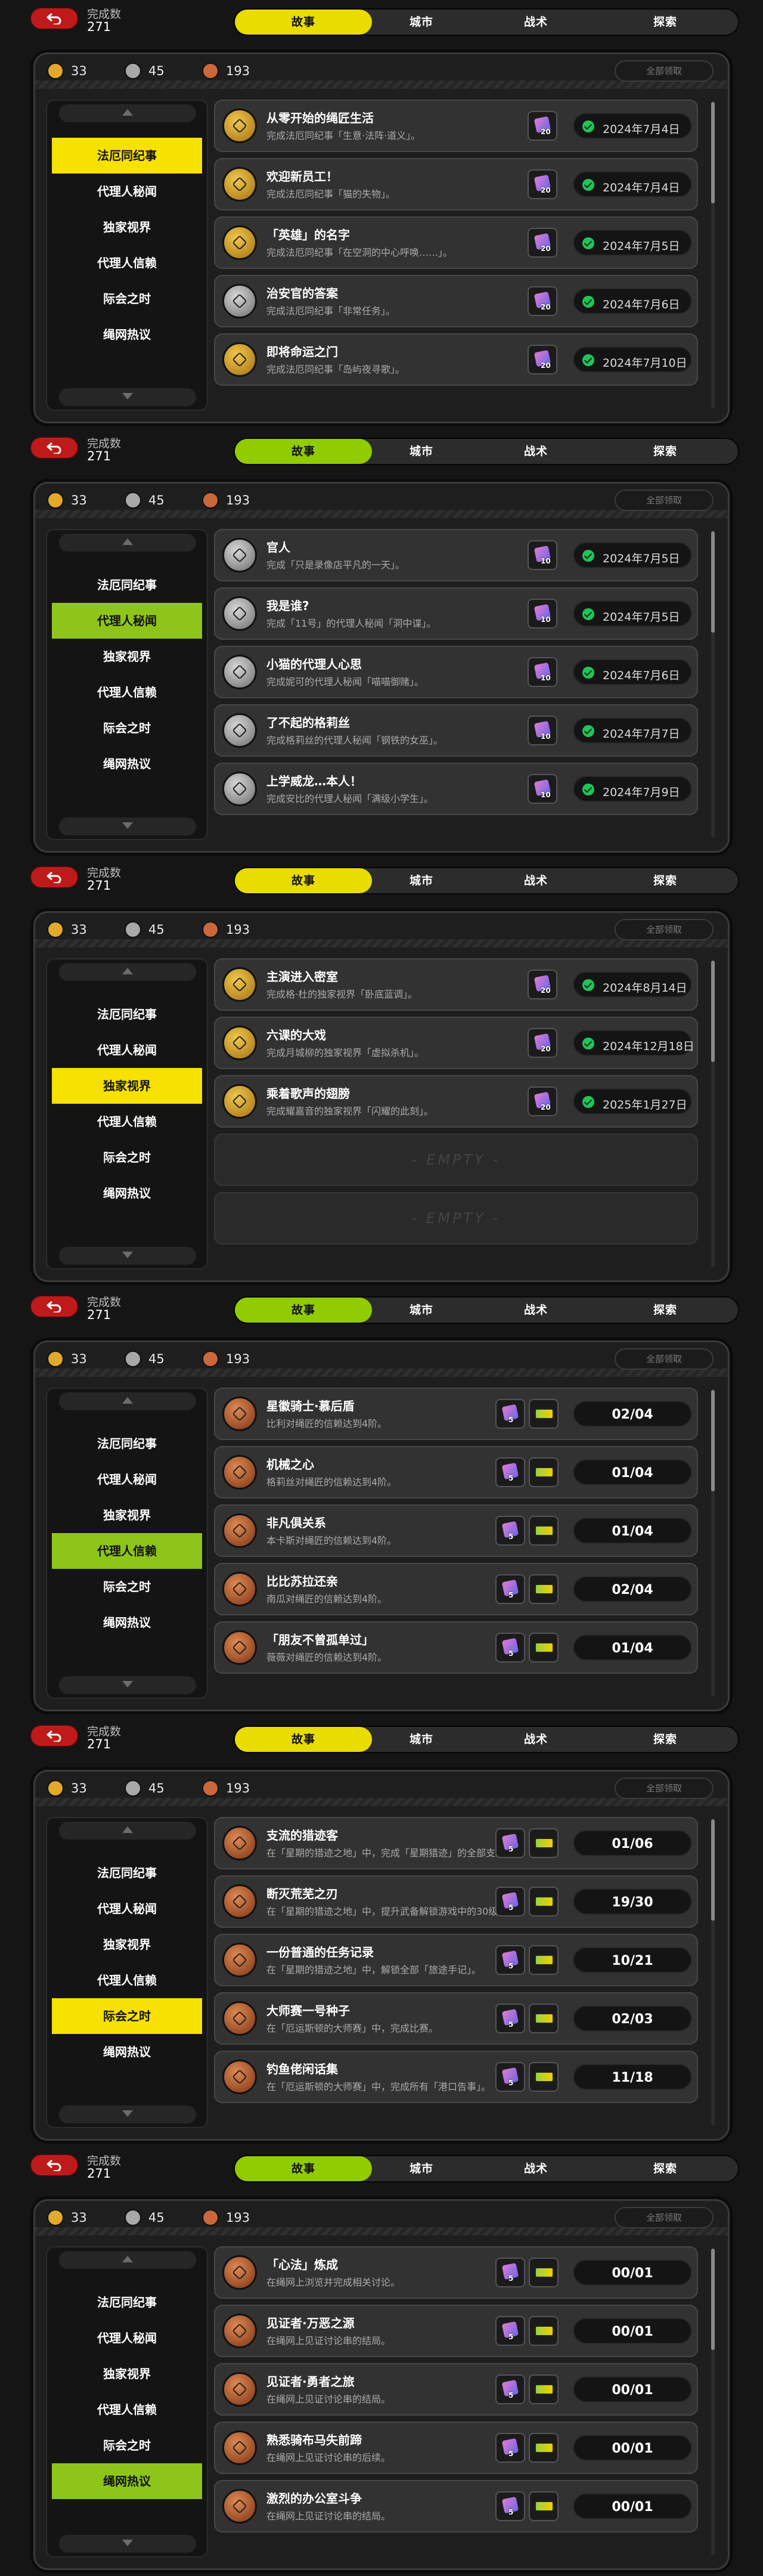  I want to click on achievement-card: 了不起的格莉丝 完成格莉丝的代理人秘闻「钢铁的女巫」。 10 2024年7月7日, so click(456, 731).